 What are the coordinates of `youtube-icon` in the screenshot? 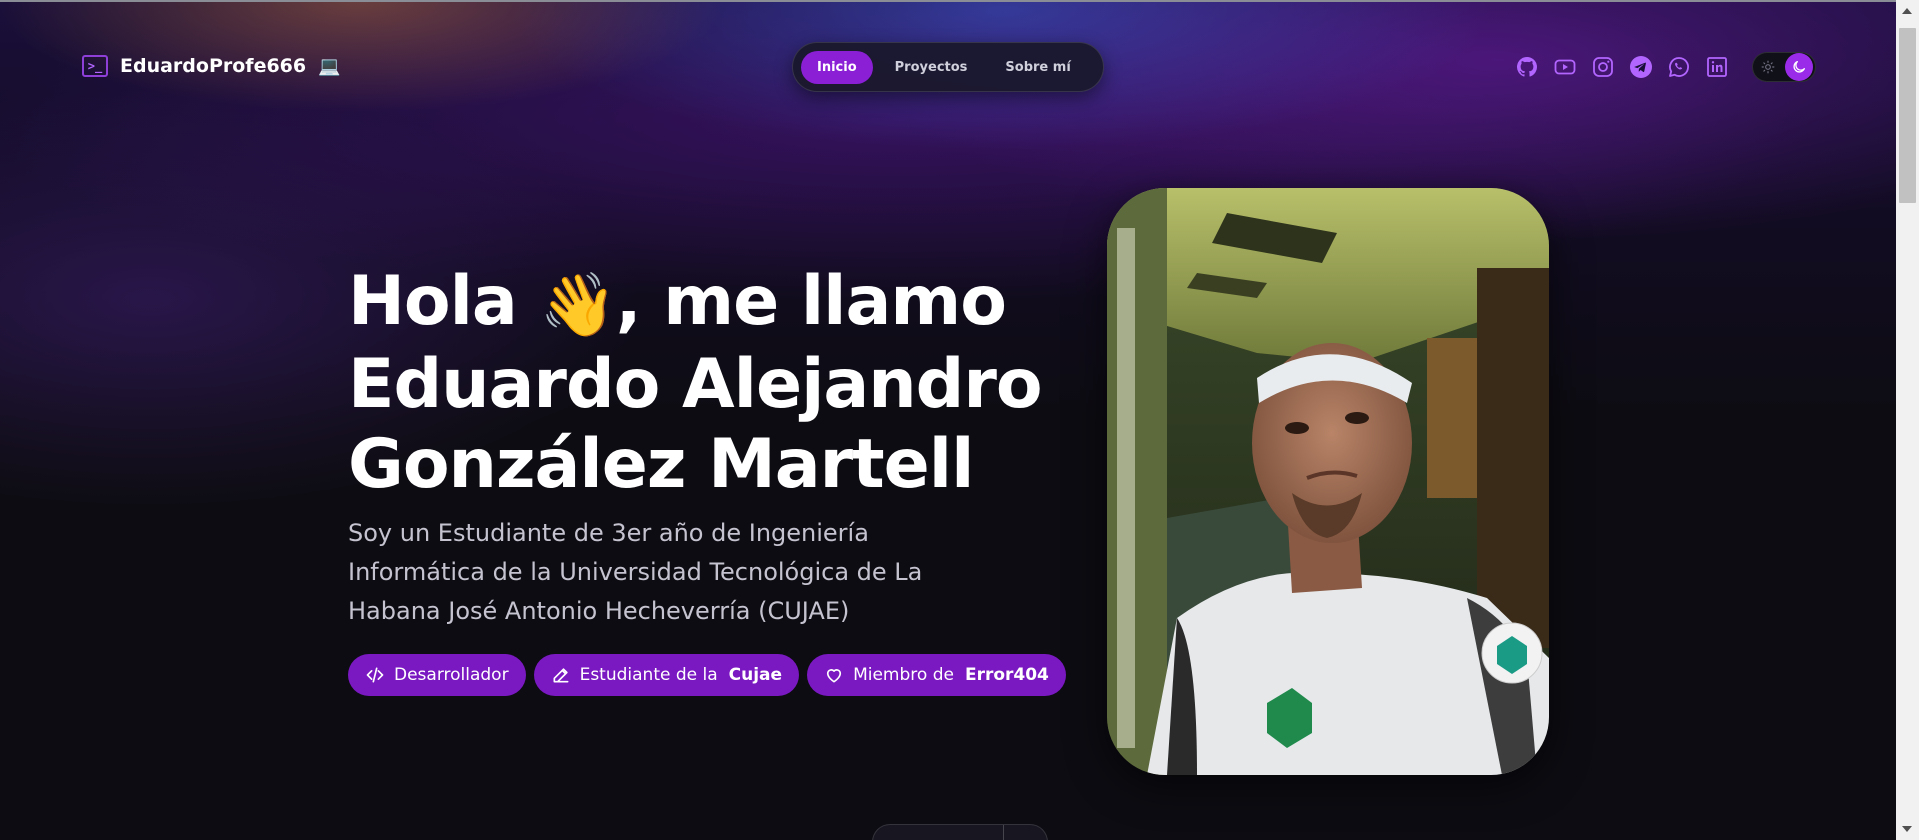 It's located at (1565, 67).